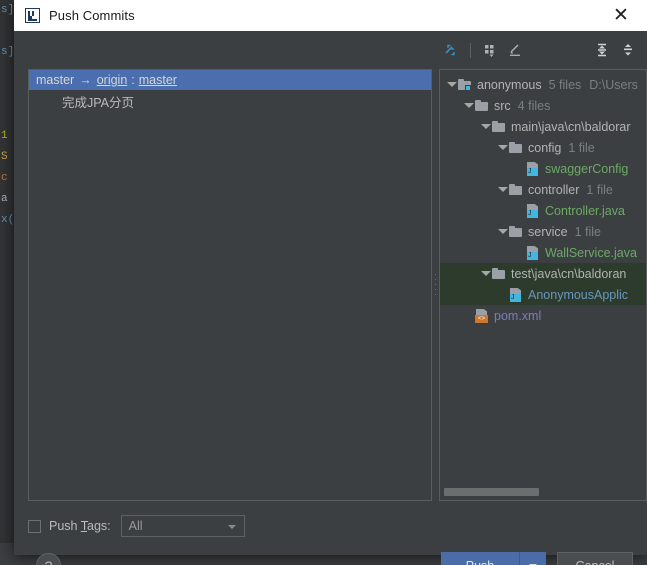 The image size is (647, 565). I want to click on tree-node: anonymous 5 files D:\Users, so click(543, 84).